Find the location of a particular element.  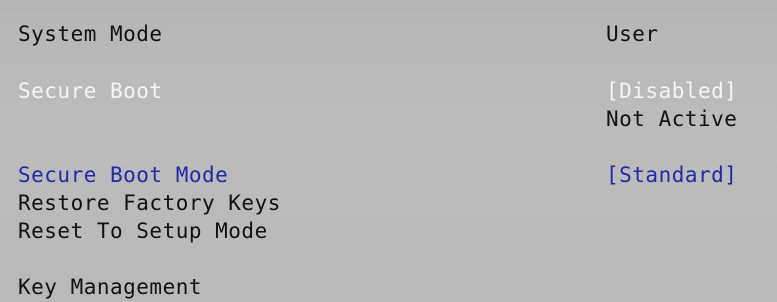

secure-boot-value: [Disabled] is located at coordinates (671, 91).